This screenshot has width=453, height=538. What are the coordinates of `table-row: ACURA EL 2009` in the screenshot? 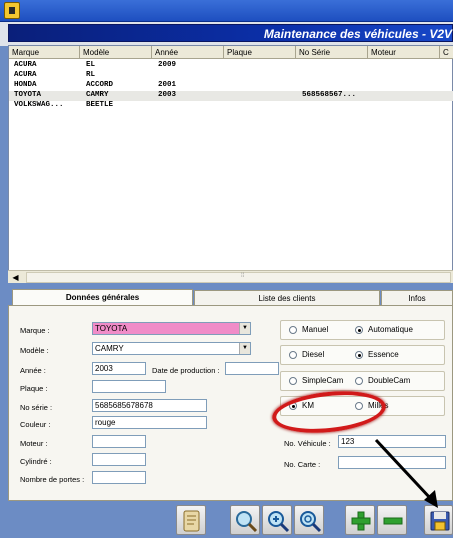 It's located at (231, 66).